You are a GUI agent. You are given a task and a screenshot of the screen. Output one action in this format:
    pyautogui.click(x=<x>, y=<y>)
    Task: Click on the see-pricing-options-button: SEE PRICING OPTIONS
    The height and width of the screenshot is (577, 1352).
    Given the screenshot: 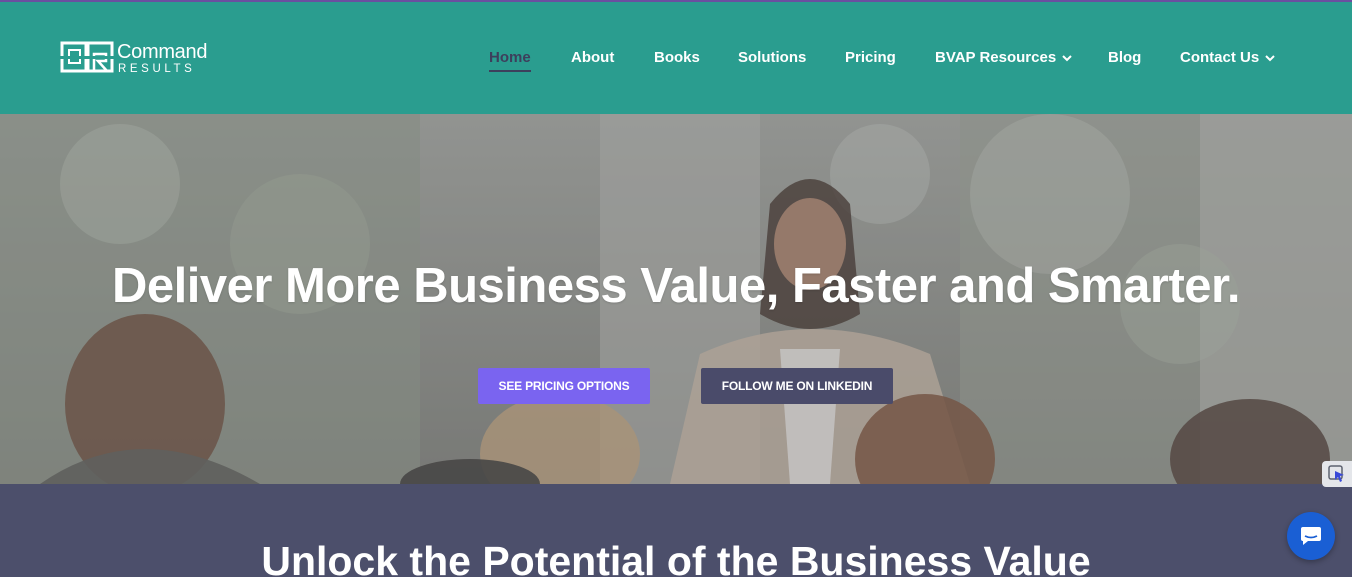 What is the action you would take?
    pyautogui.click(x=564, y=386)
    